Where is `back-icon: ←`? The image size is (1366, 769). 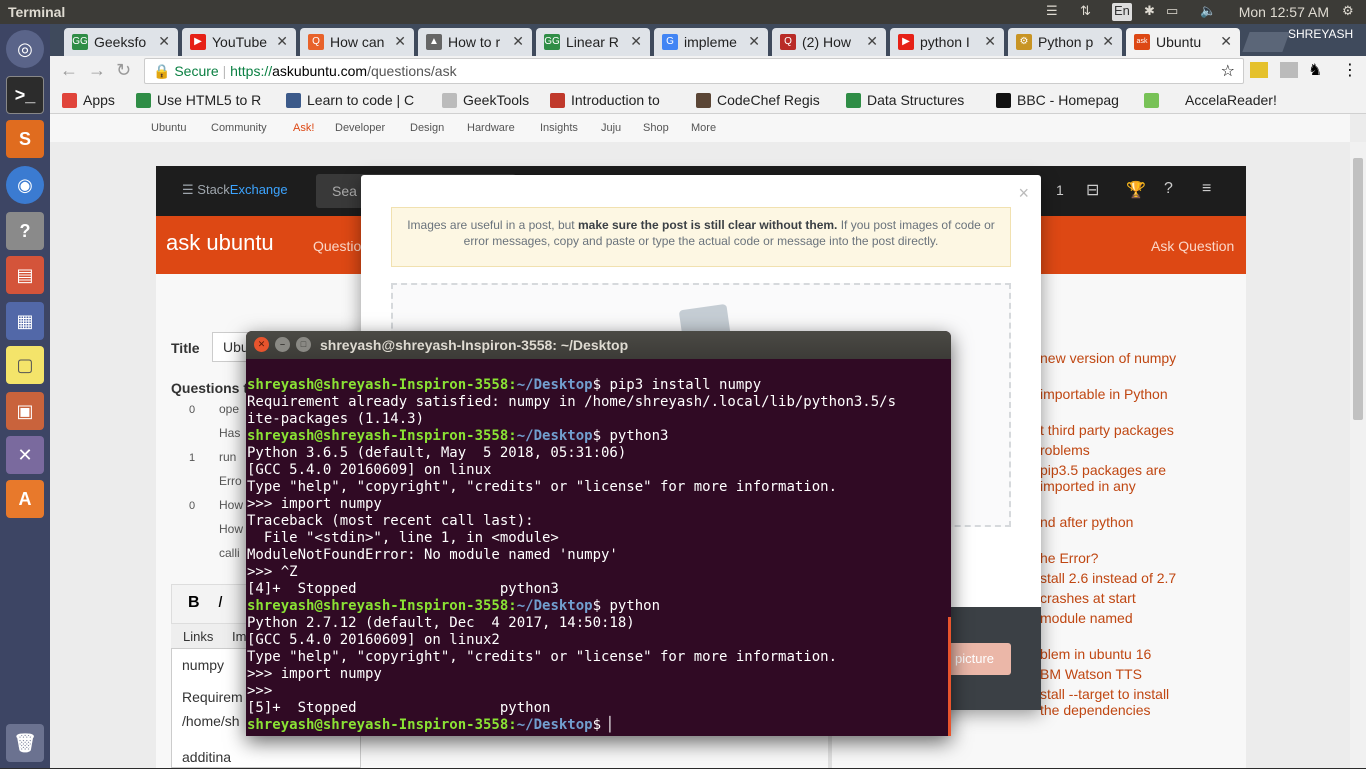 back-icon: ← is located at coordinates (69, 70).